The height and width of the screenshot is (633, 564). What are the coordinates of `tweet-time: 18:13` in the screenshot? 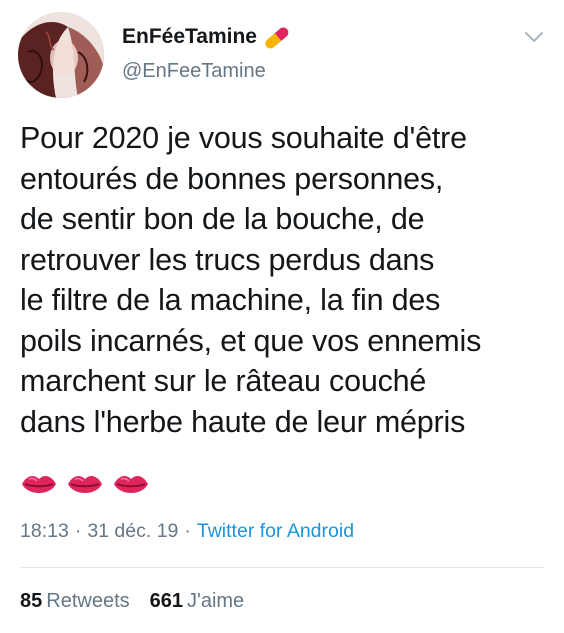 It's located at (44, 531).